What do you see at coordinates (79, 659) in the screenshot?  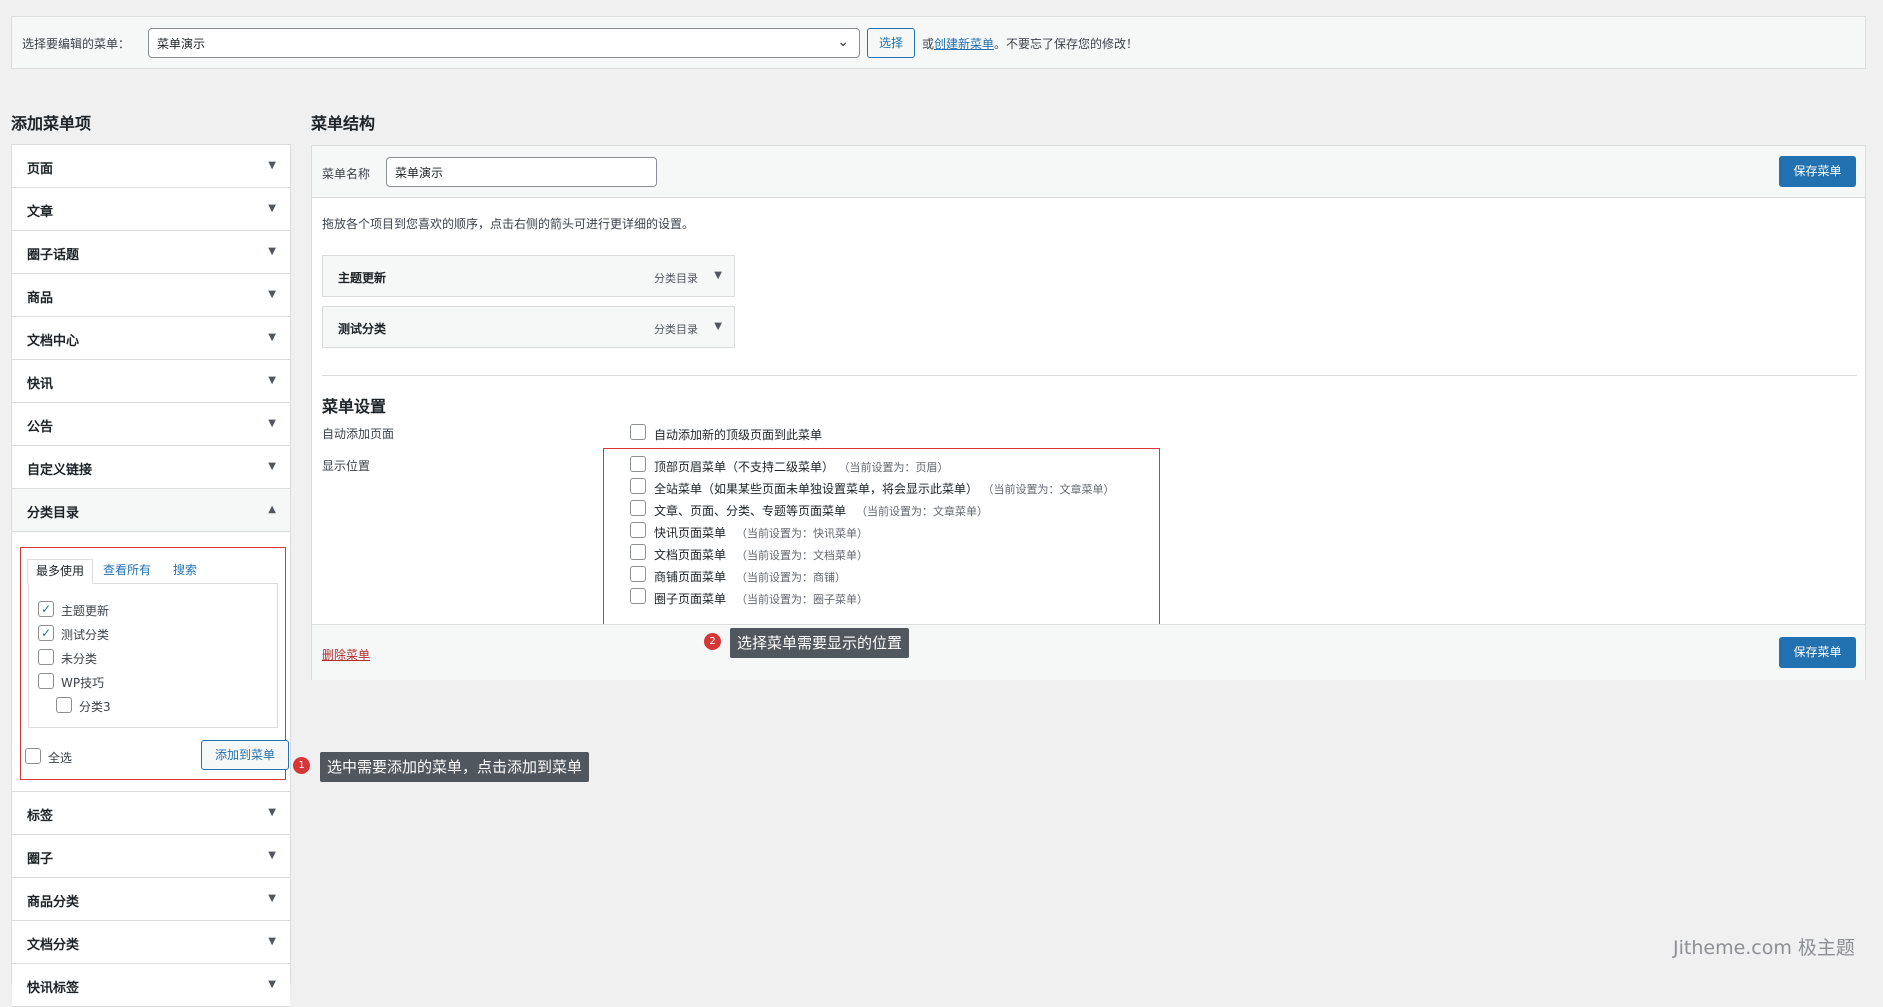 I see `category-label: 未分类` at bounding box center [79, 659].